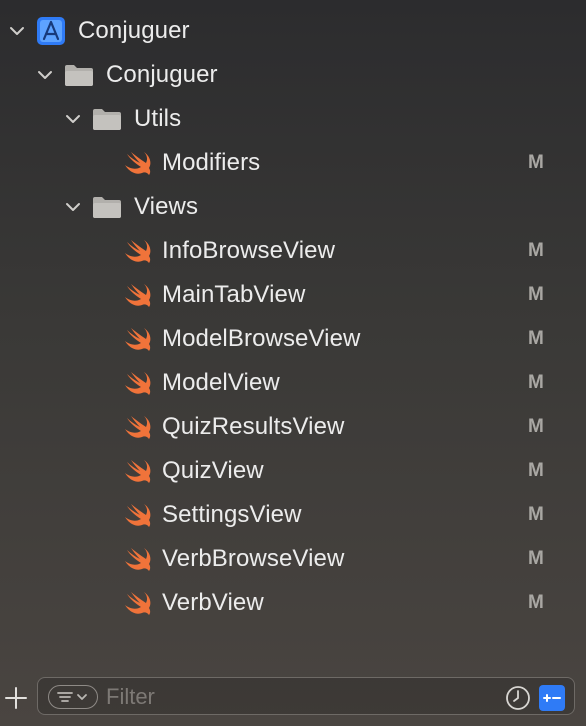 The height and width of the screenshot is (726, 586). What do you see at coordinates (51, 31) in the screenshot?
I see `xcode-project-icon` at bounding box center [51, 31].